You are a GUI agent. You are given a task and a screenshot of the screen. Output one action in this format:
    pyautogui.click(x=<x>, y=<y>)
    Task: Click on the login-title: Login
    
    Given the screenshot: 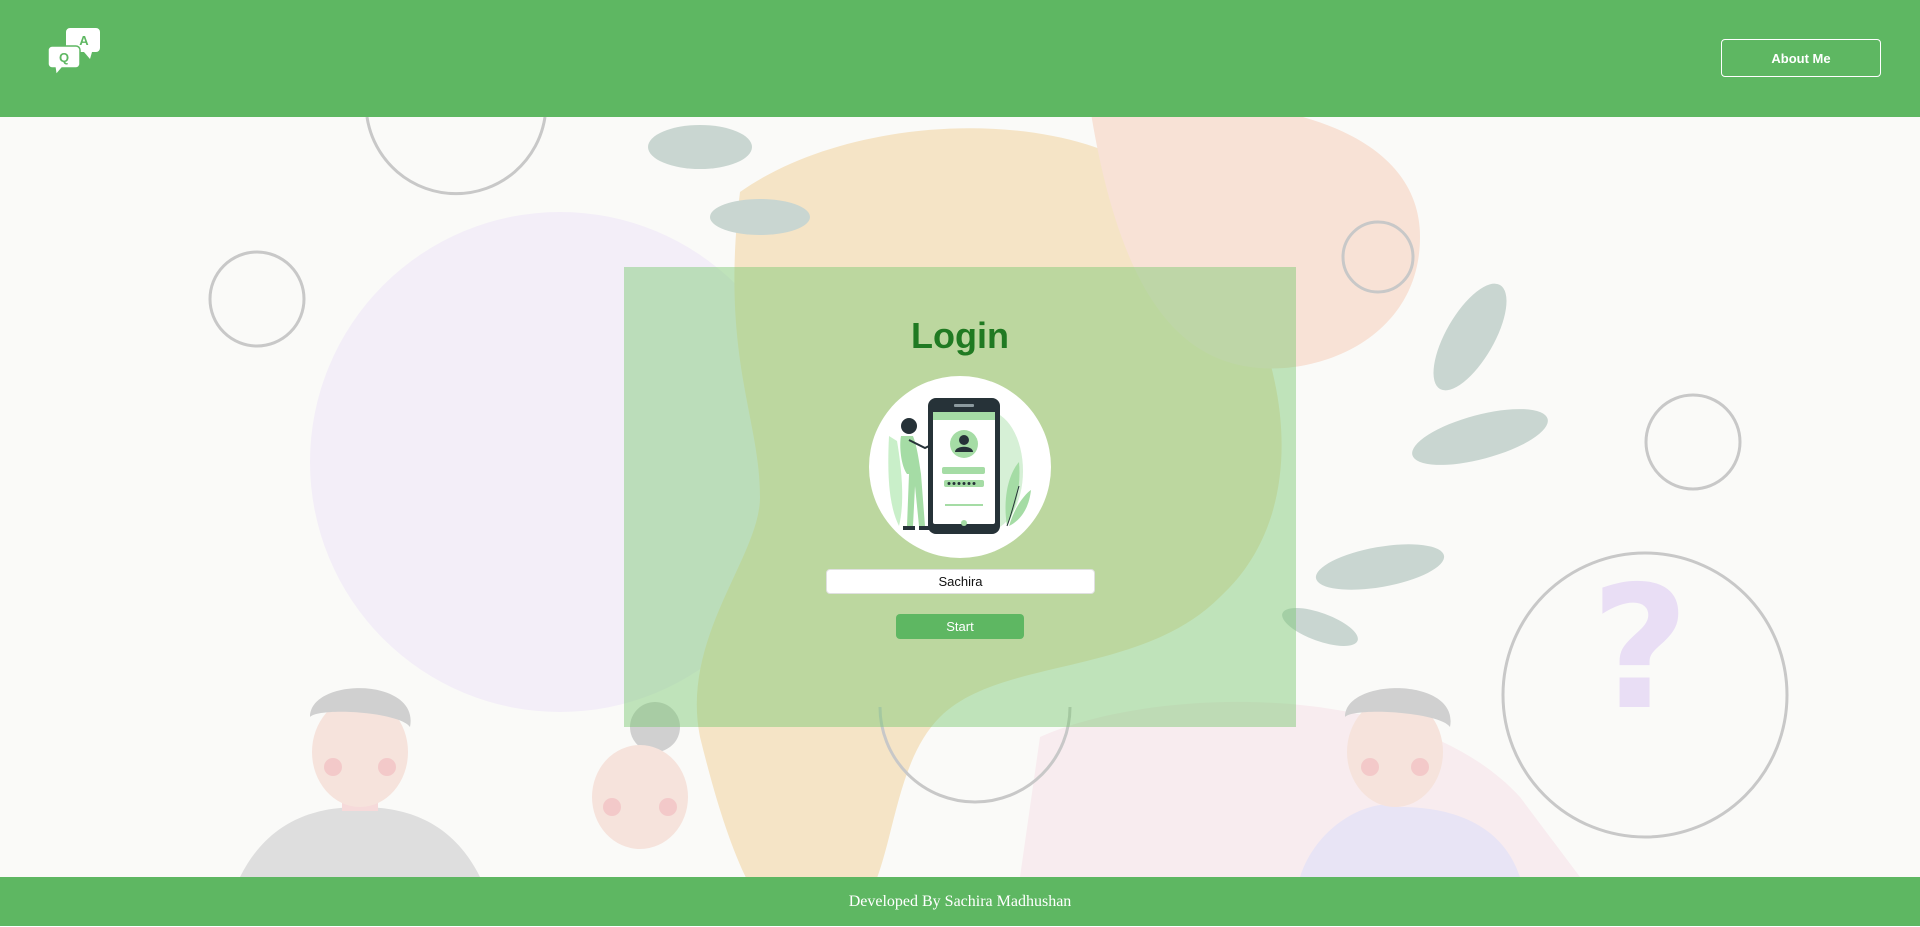 What is the action you would take?
    pyautogui.click(x=960, y=335)
    